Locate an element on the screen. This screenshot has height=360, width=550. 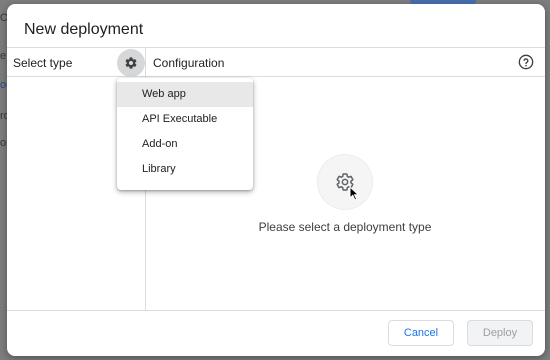
select-type-label: Select type is located at coordinates (43, 63).